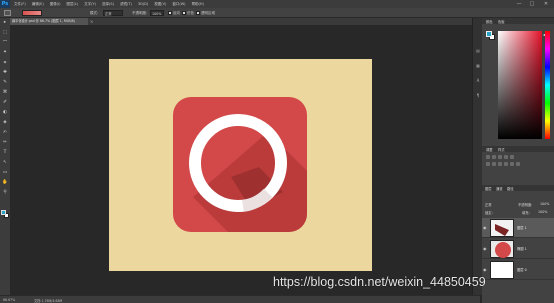 This screenshot has height=303, width=554. I want to click on menu-3d: 3D(D), so click(143, 4).